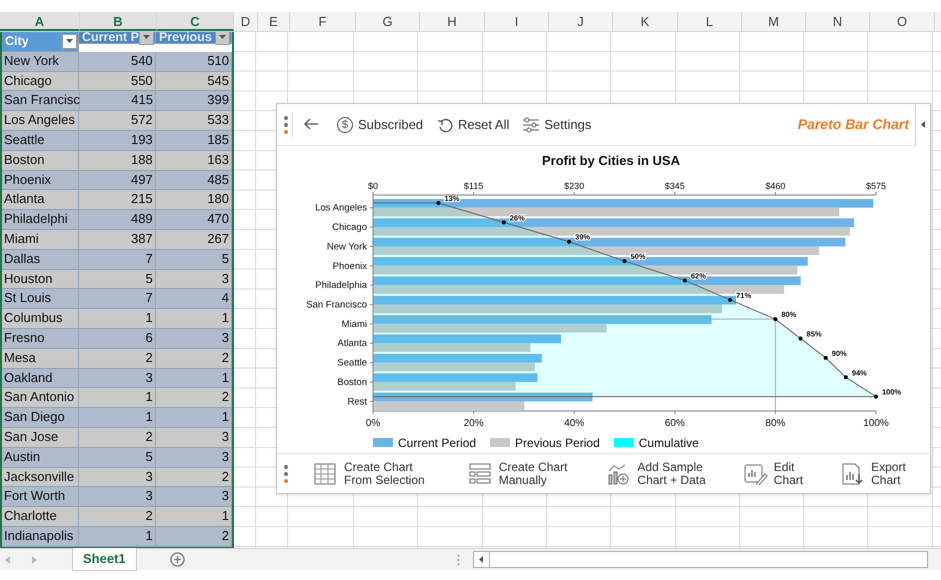  I want to click on axis-label: $575, so click(876, 186).